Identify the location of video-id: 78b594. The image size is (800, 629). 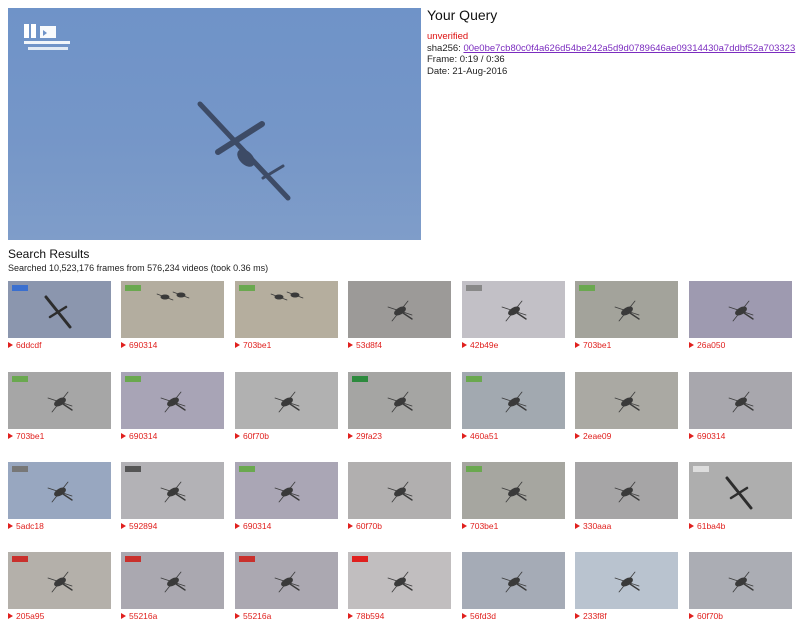
(370, 616).